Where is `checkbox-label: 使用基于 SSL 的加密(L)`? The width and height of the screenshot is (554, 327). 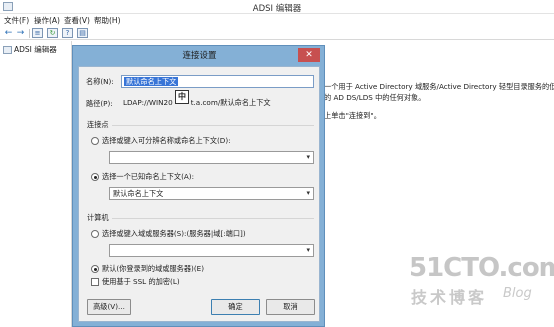 checkbox-label: 使用基于 SSL 的加密(L) is located at coordinates (141, 281).